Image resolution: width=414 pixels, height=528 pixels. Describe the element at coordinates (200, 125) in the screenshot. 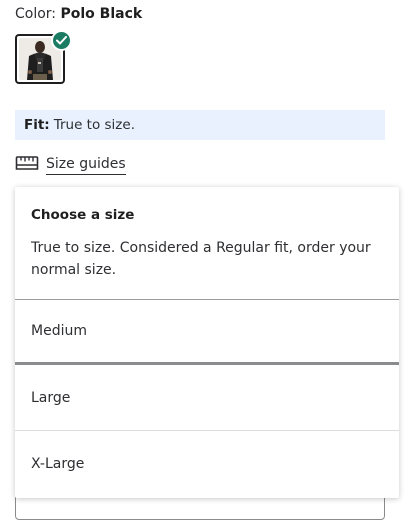

I see `fit-info-banner: Fit: True to size.` at that location.